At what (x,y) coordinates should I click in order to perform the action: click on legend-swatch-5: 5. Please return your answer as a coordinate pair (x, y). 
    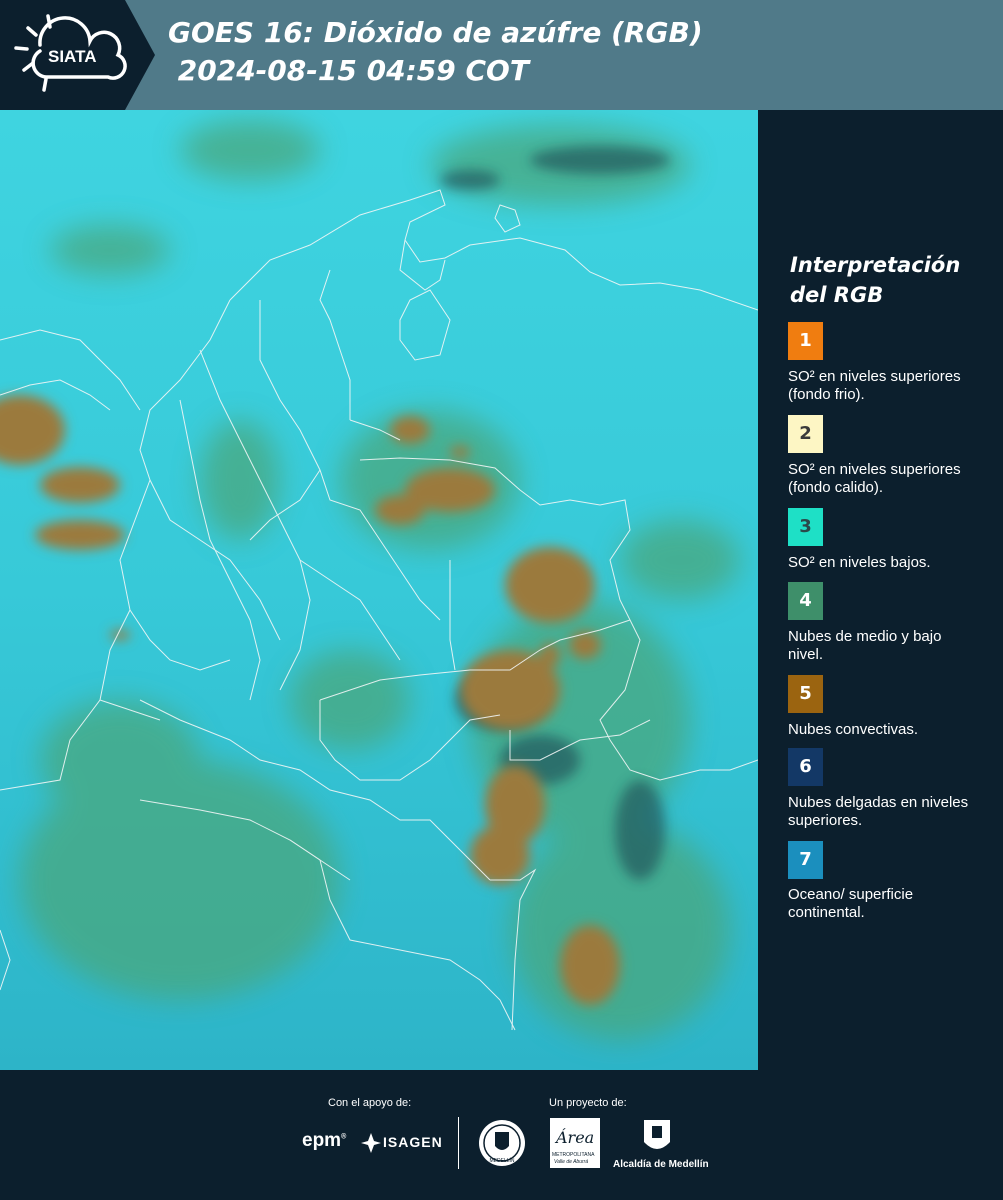
    Looking at the image, I should click on (805, 694).